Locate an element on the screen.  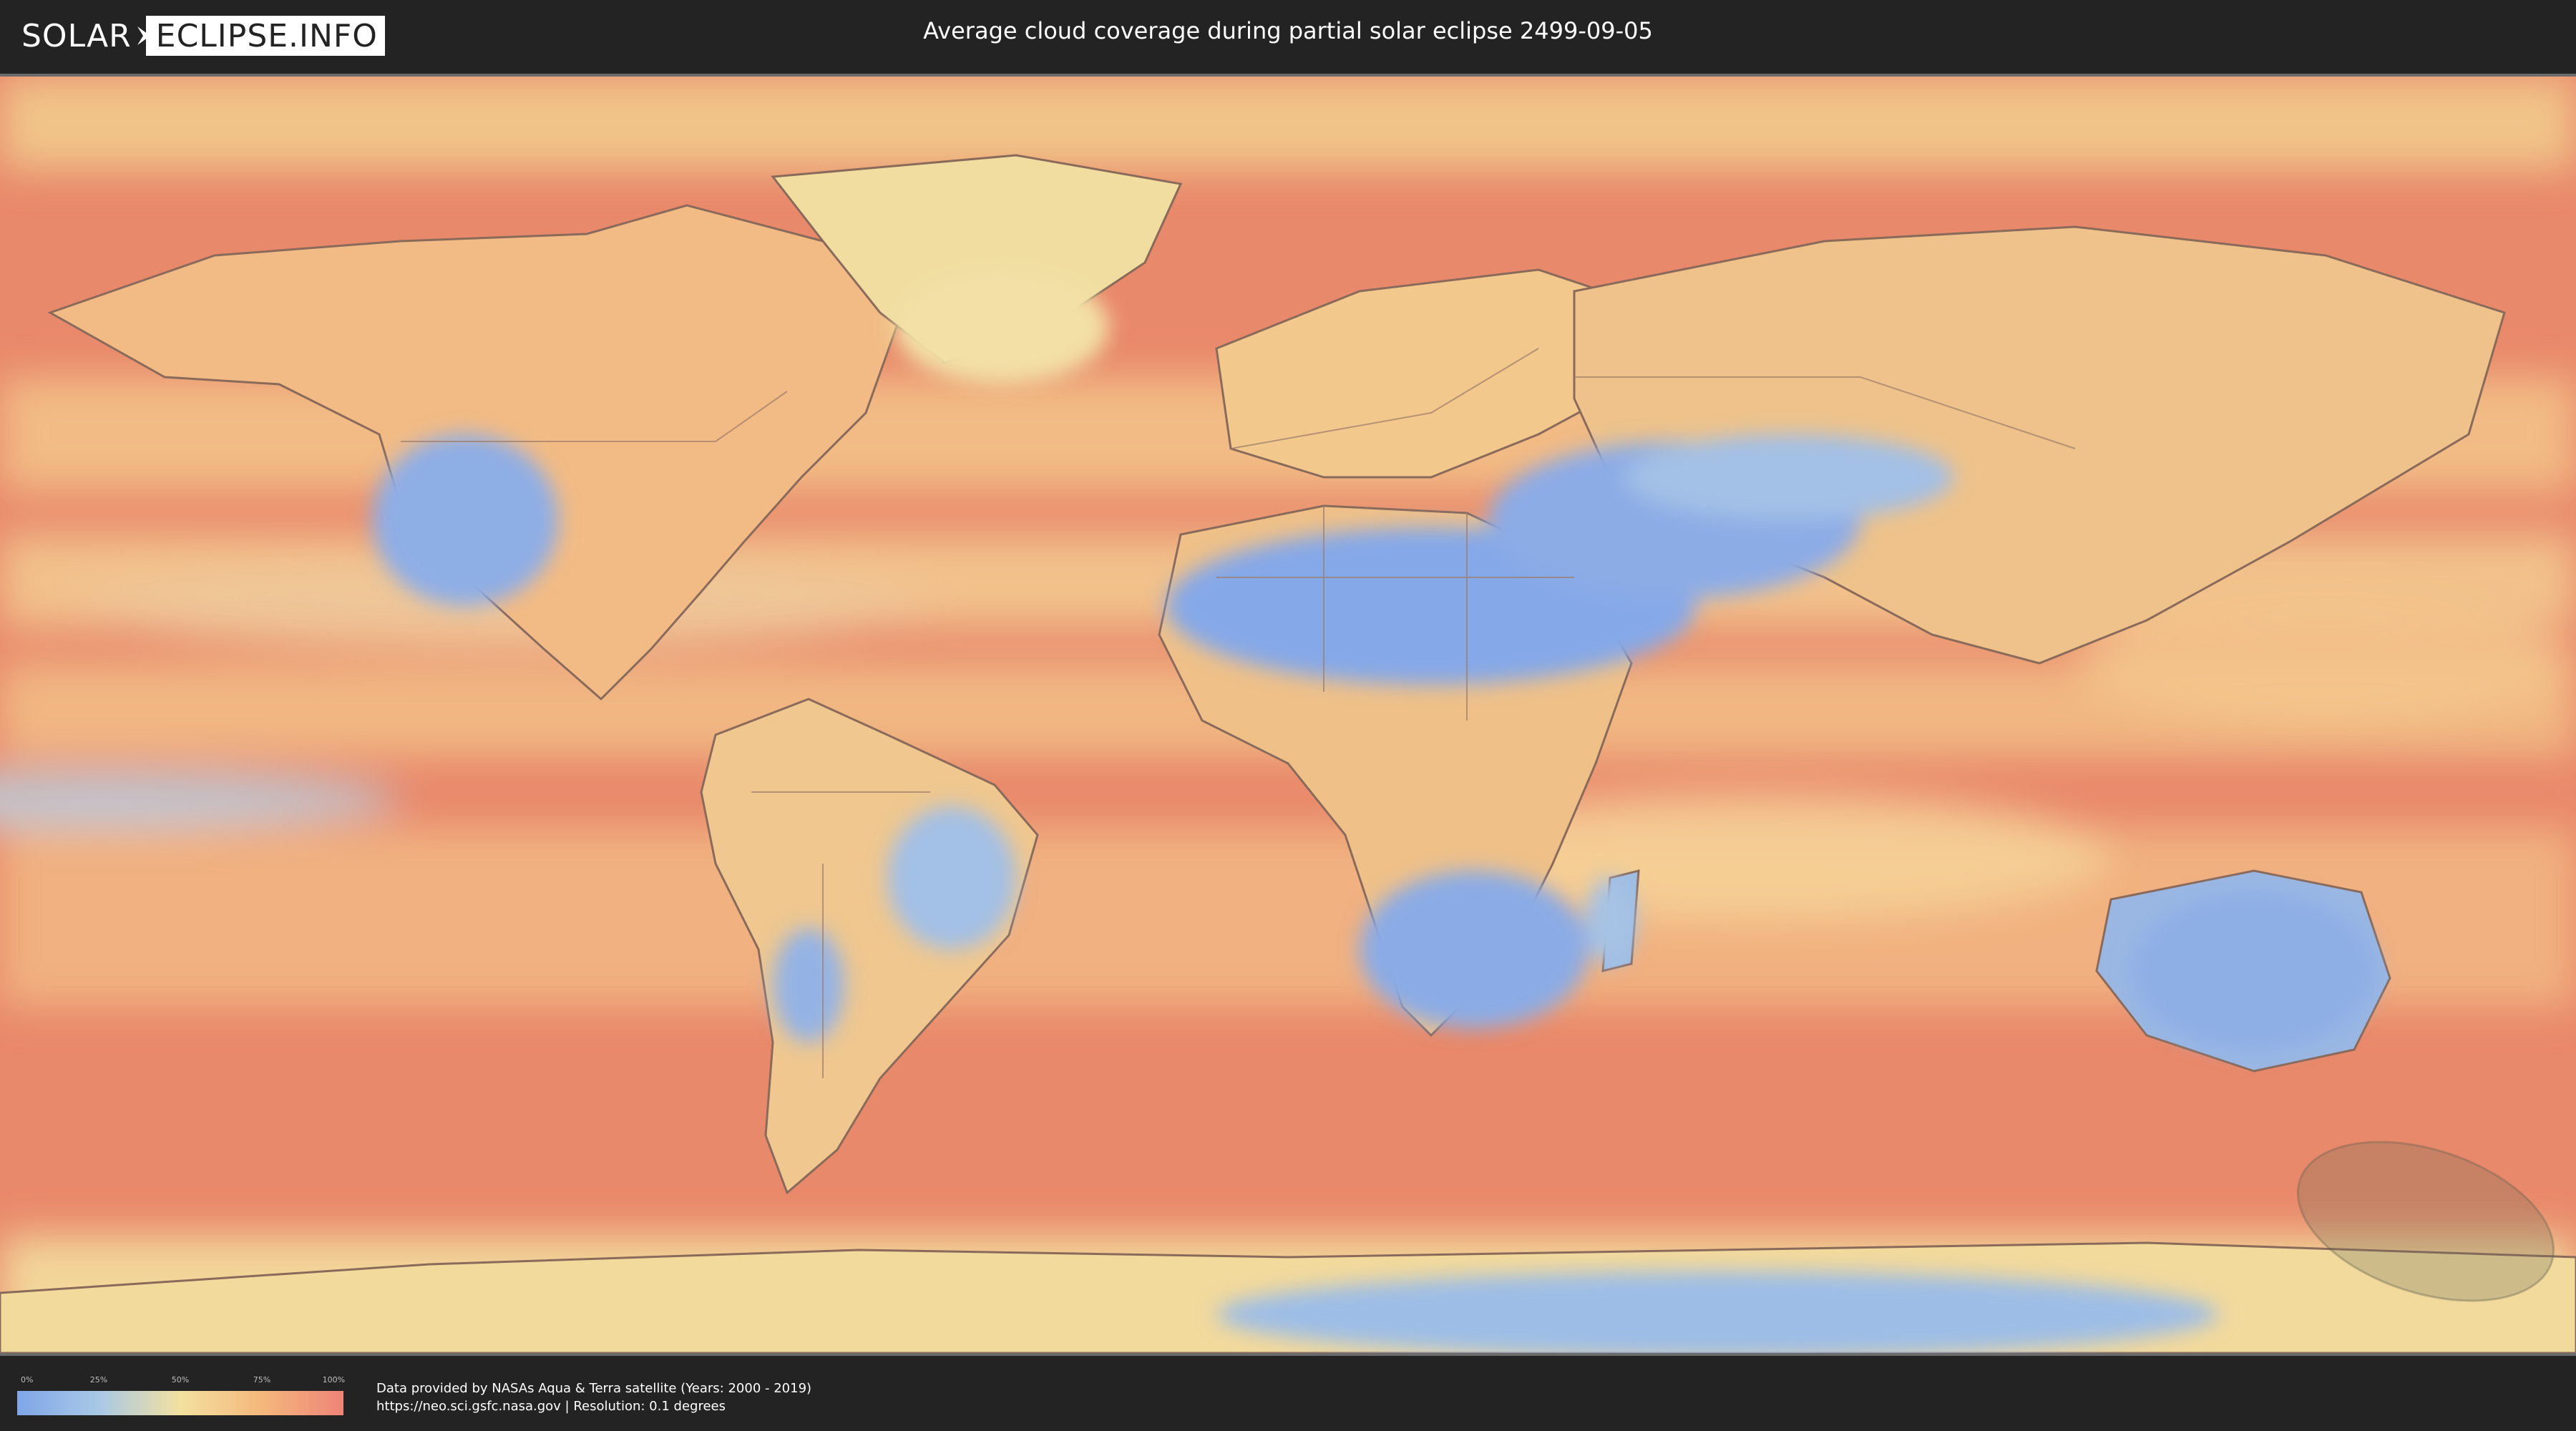
cloud-coverage-scale: 0% 25% 50% 75% 100% is located at coordinates (181, 1395).